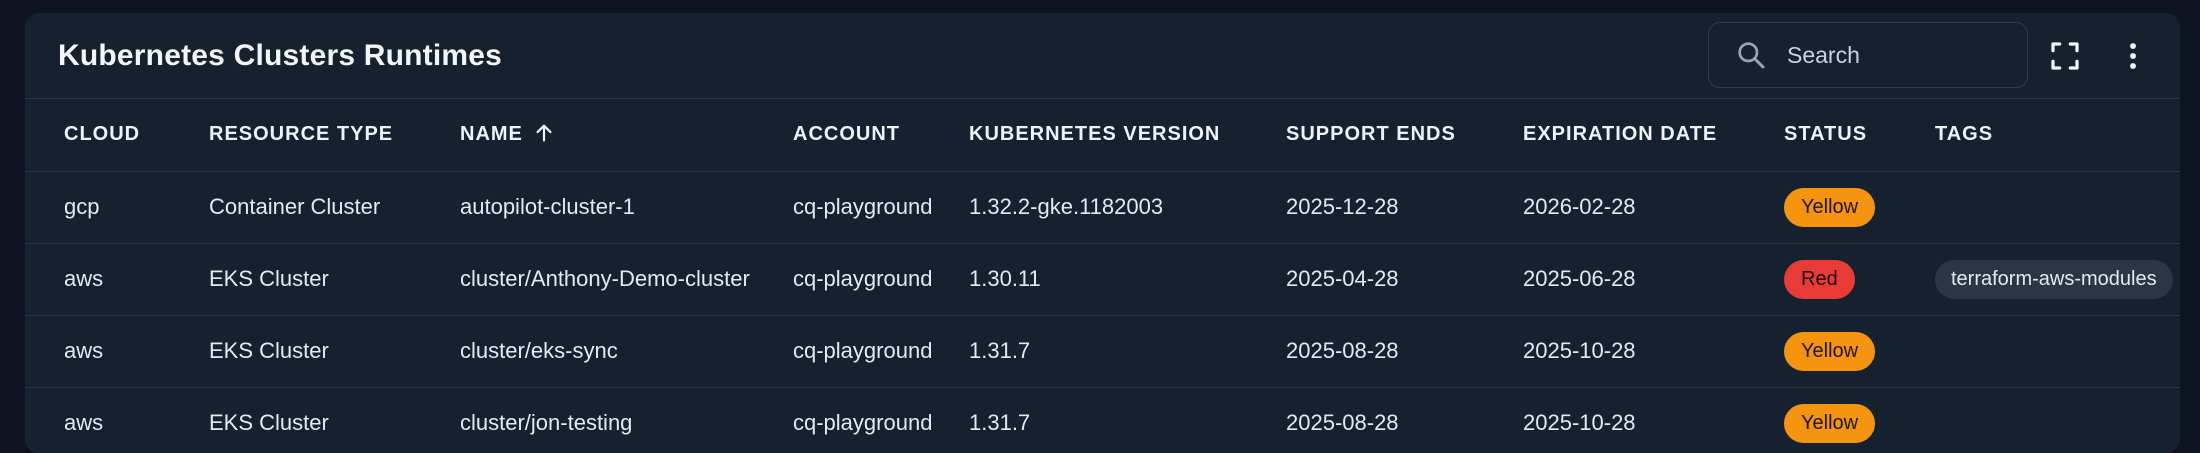 Image resolution: width=2200 pixels, height=453 pixels. I want to click on cell-tags: terraform-aws-modules, so click(2057, 279).